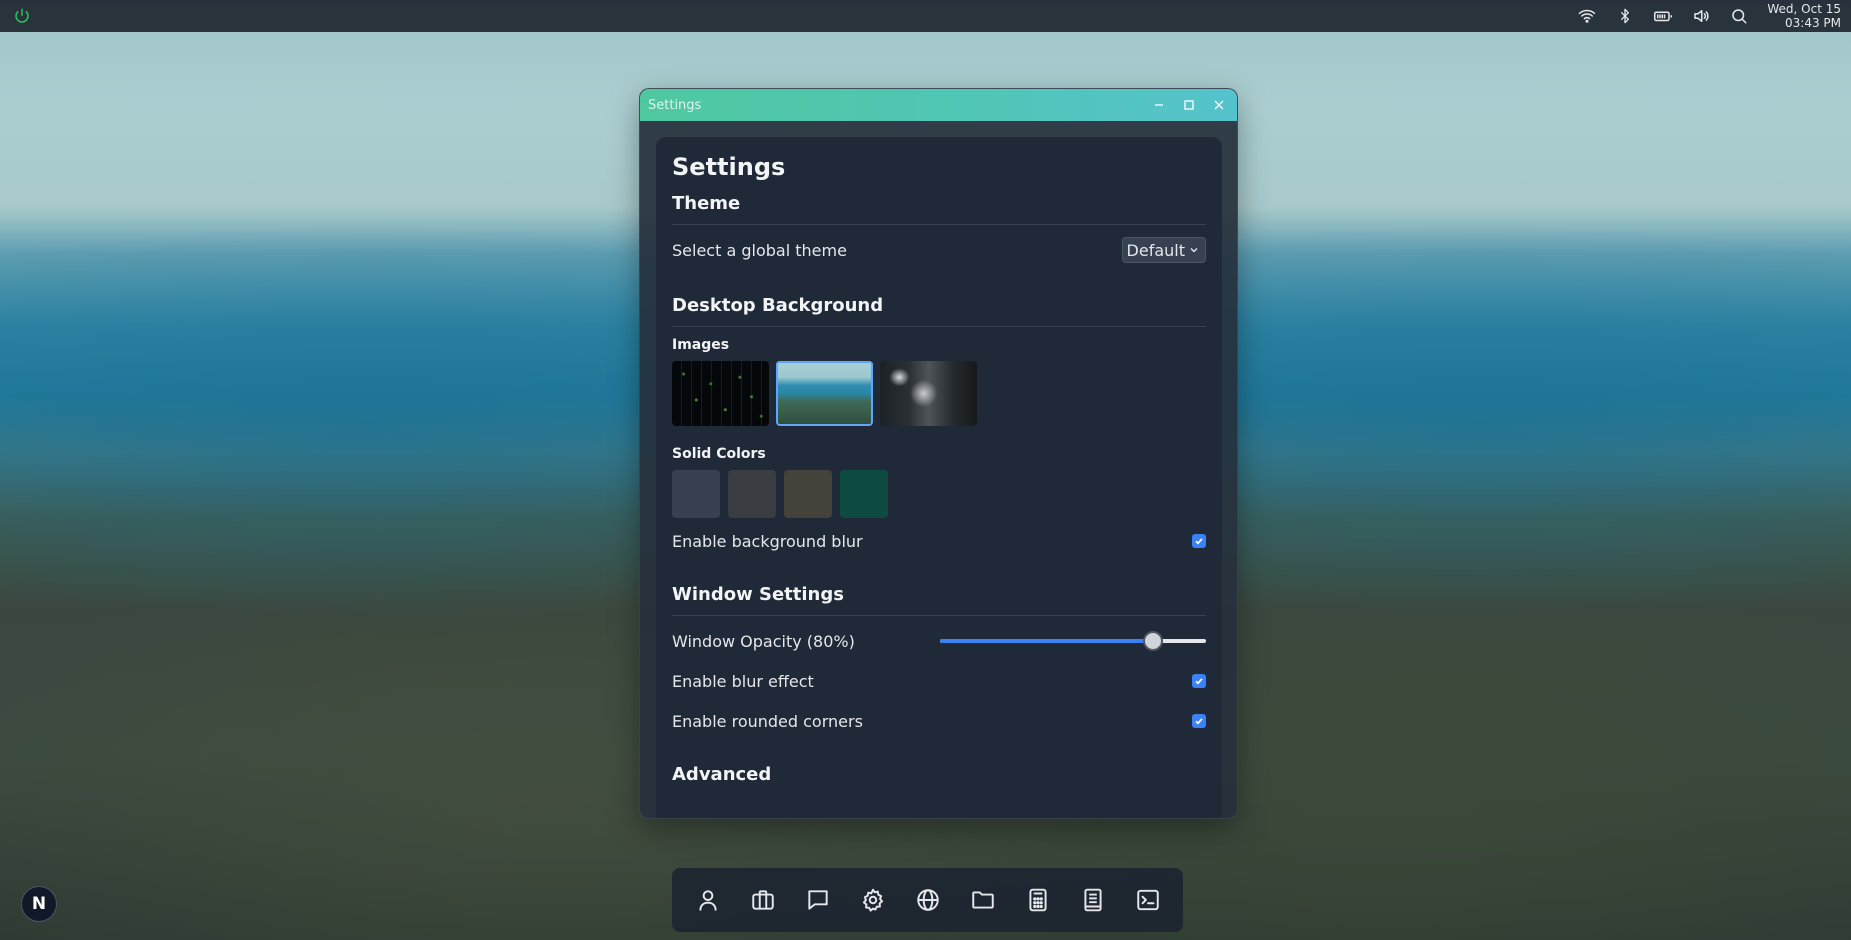  I want to click on app-launcher-logo: N, so click(39, 904).